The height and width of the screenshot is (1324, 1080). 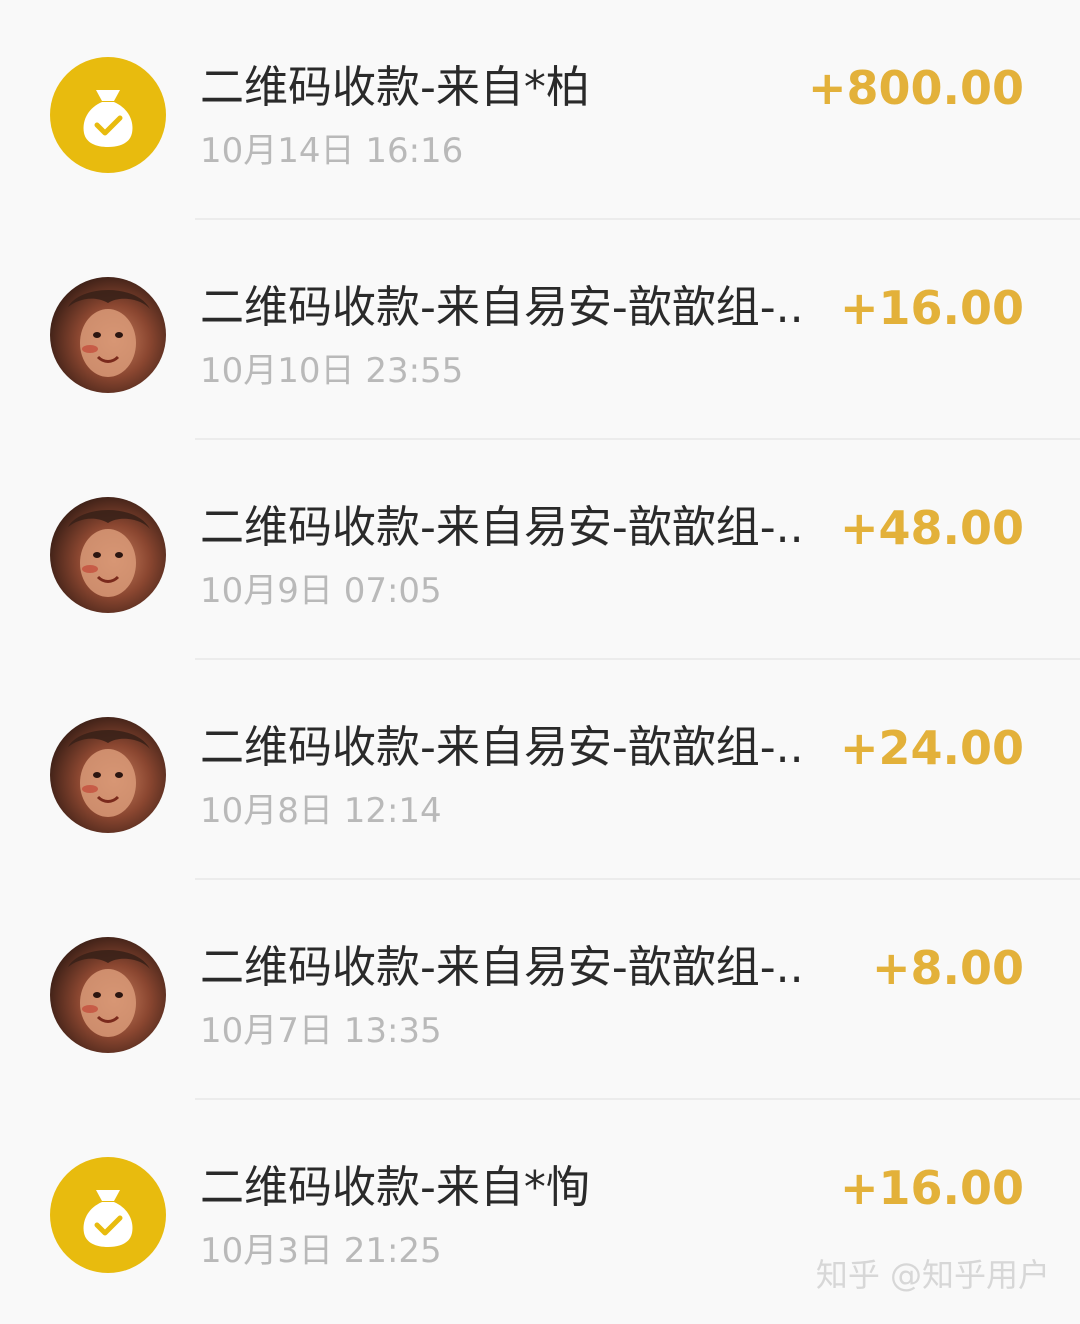 What do you see at coordinates (915, 88) in the screenshot?
I see `transaction-amount: +800.00` at bounding box center [915, 88].